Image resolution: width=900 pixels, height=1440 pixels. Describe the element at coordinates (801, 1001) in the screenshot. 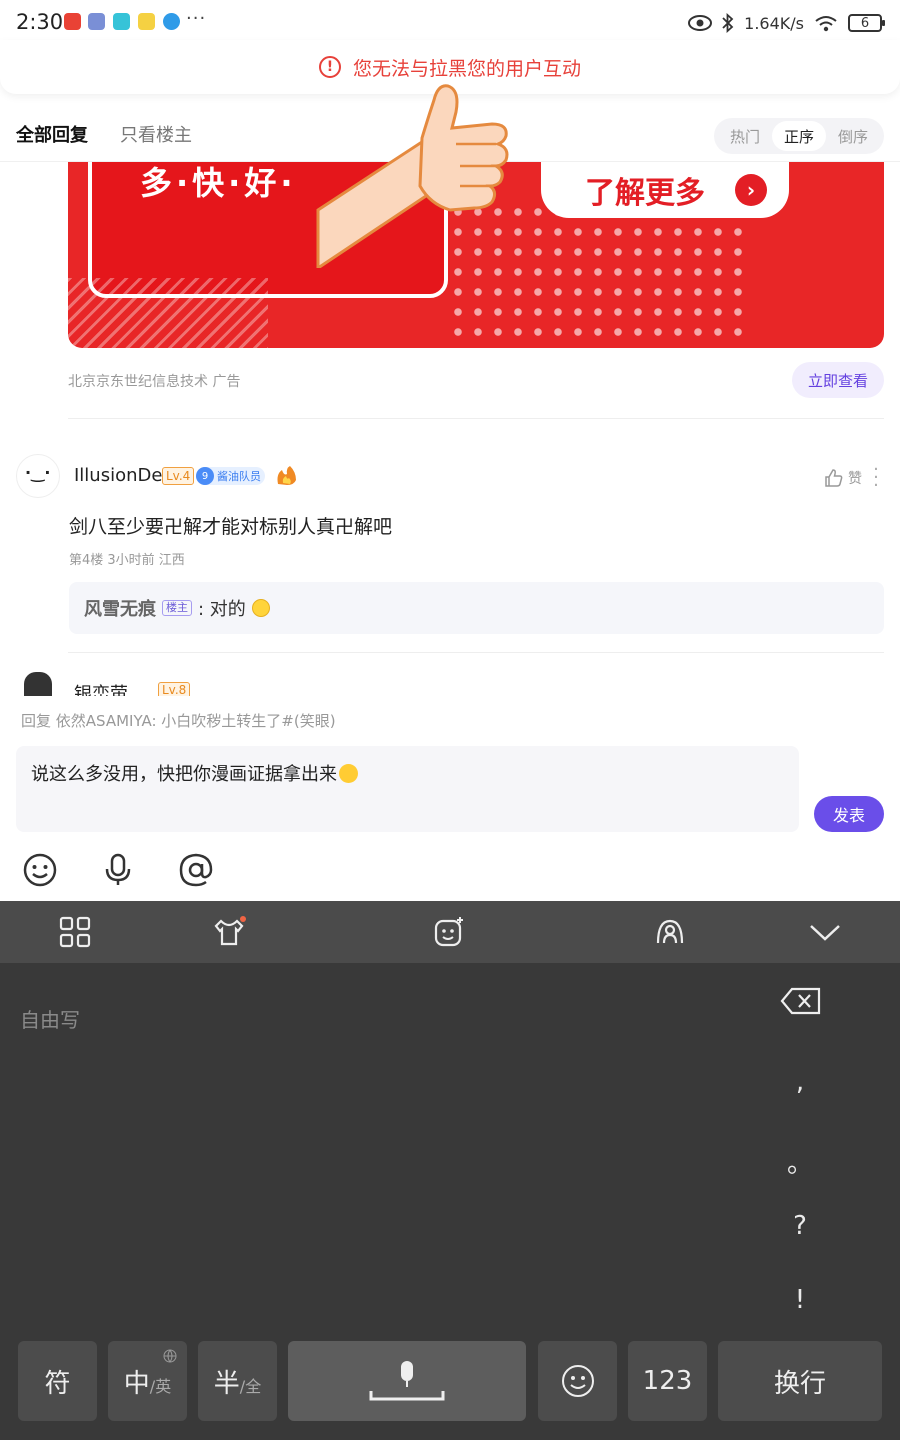

I see `backspace-icon` at that location.